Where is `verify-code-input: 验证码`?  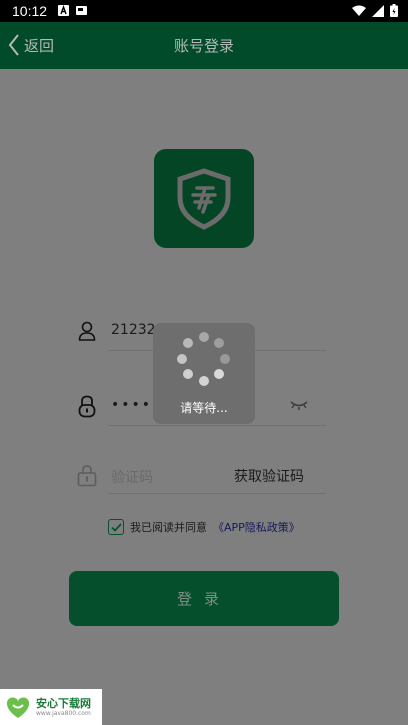
verify-code-input: 验证码 is located at coordinates (132, 477).